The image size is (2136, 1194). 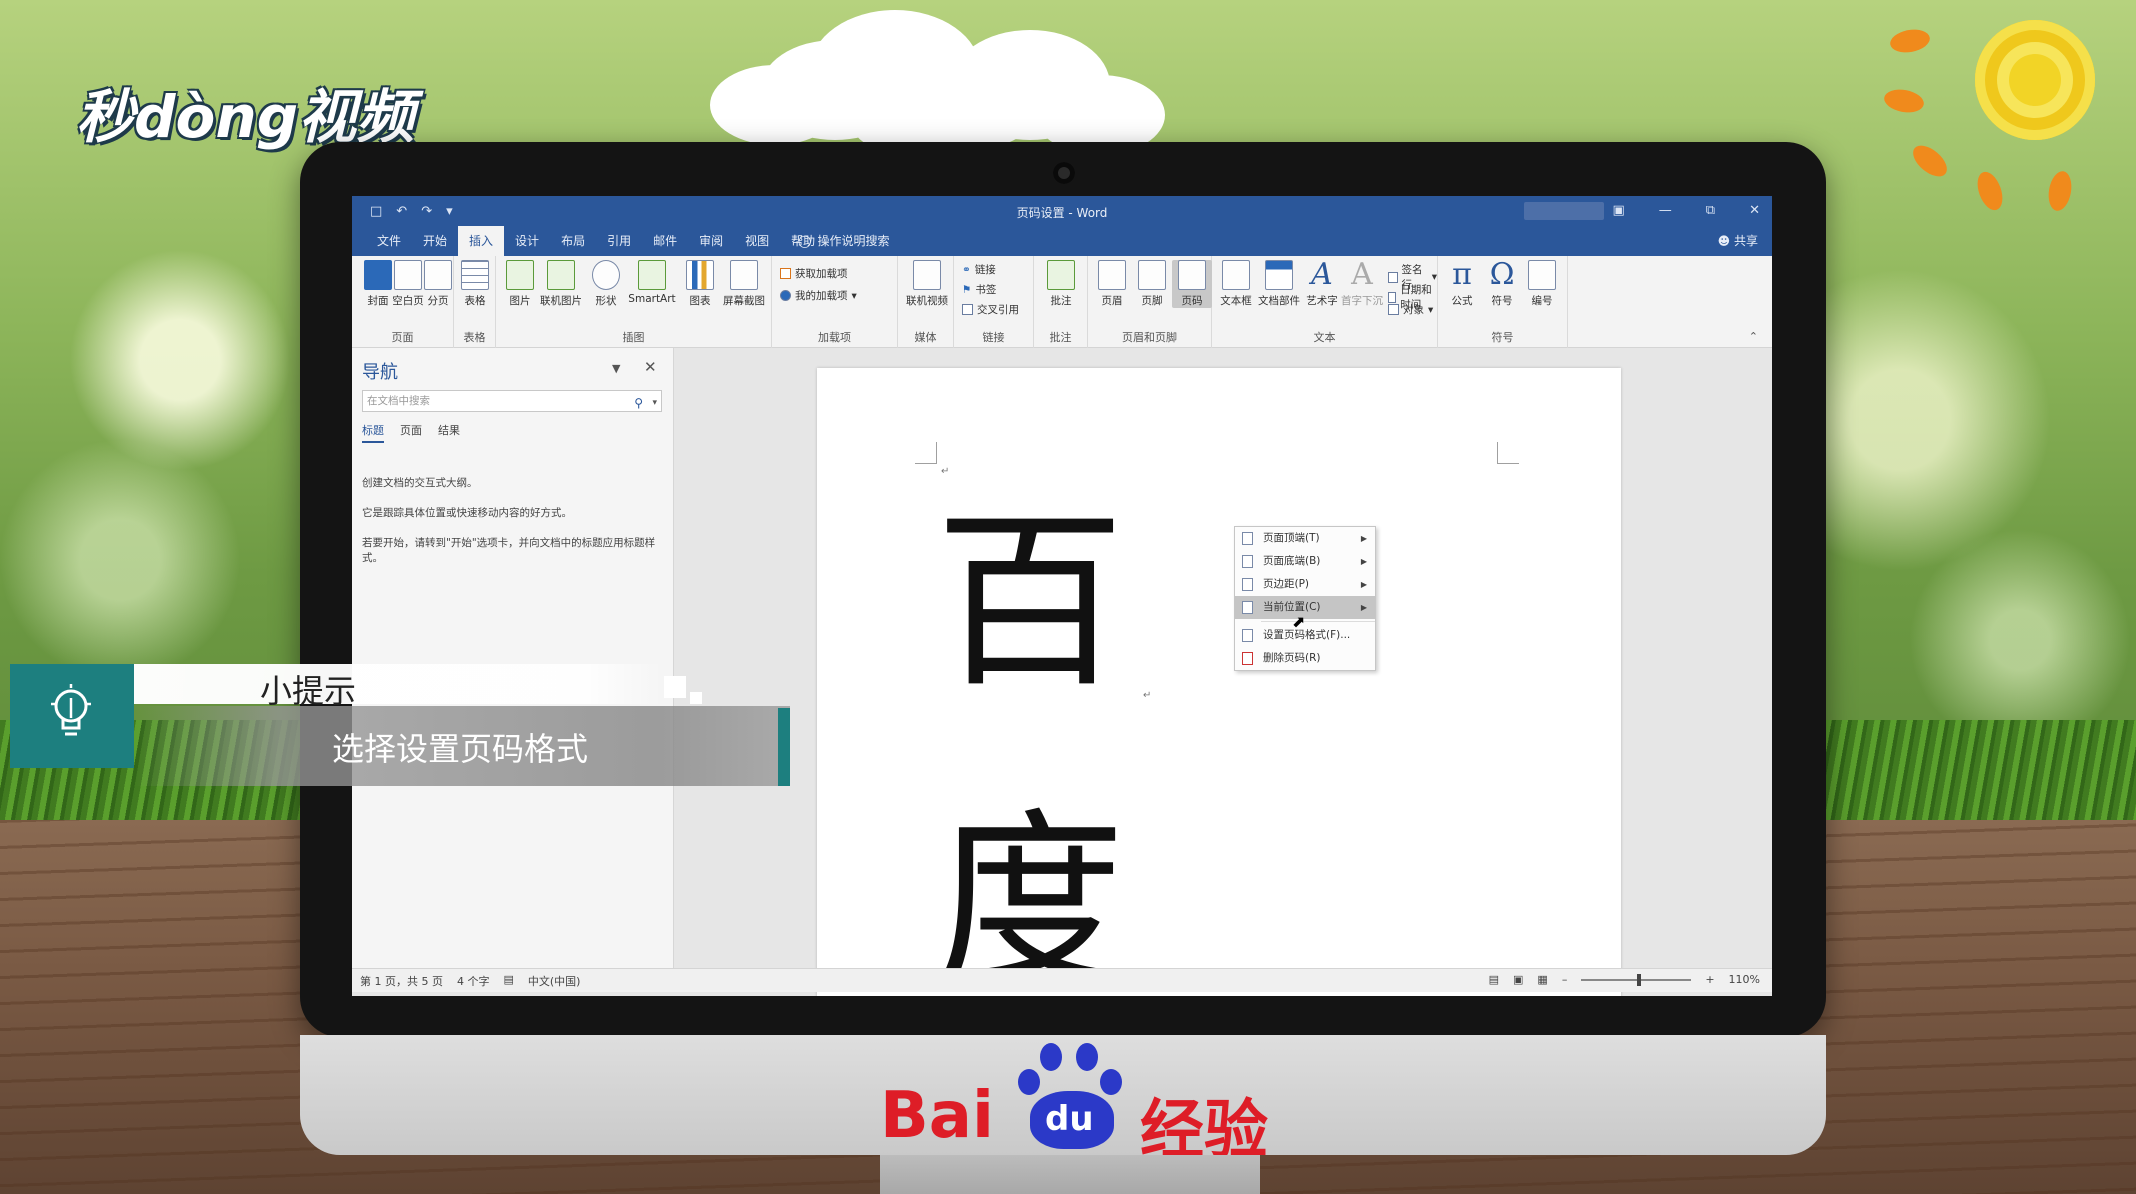 What do you see at coordinates (665, 241) in the screenshot?
I see `tab-mailings: 邮件` at bounding box center [665, 241].